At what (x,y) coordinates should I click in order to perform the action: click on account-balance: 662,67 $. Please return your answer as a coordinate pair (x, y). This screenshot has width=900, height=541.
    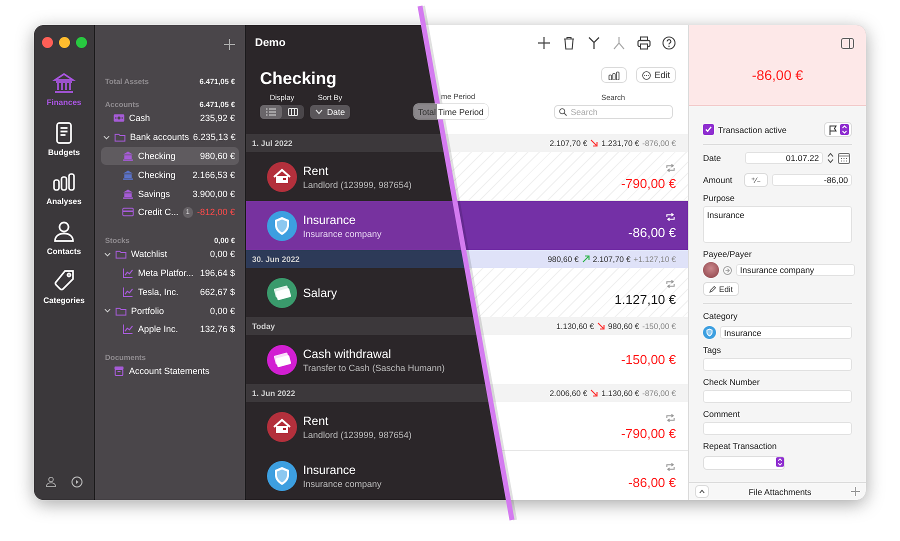
    Looking at the image, I should click on (217, 291).